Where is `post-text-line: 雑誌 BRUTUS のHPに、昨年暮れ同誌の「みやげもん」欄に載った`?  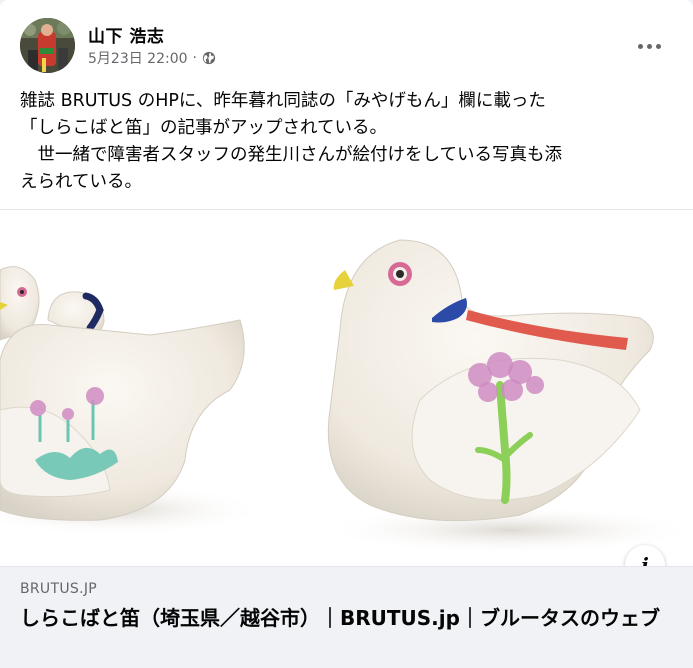 post-text-line: 雑誌 BRUTUS のHPに、昨年暮れ同誌の「みやげもん」欄に載った is located at coordinates (283, 101).